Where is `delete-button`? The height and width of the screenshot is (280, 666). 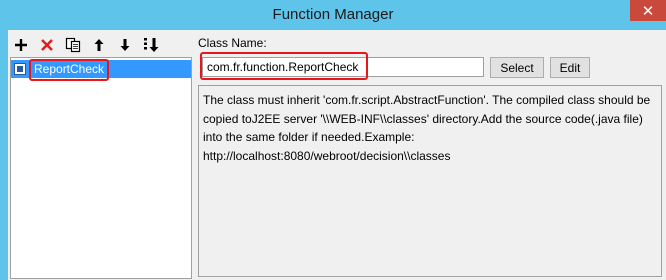
delete-button is located at coordinates (47, 45).